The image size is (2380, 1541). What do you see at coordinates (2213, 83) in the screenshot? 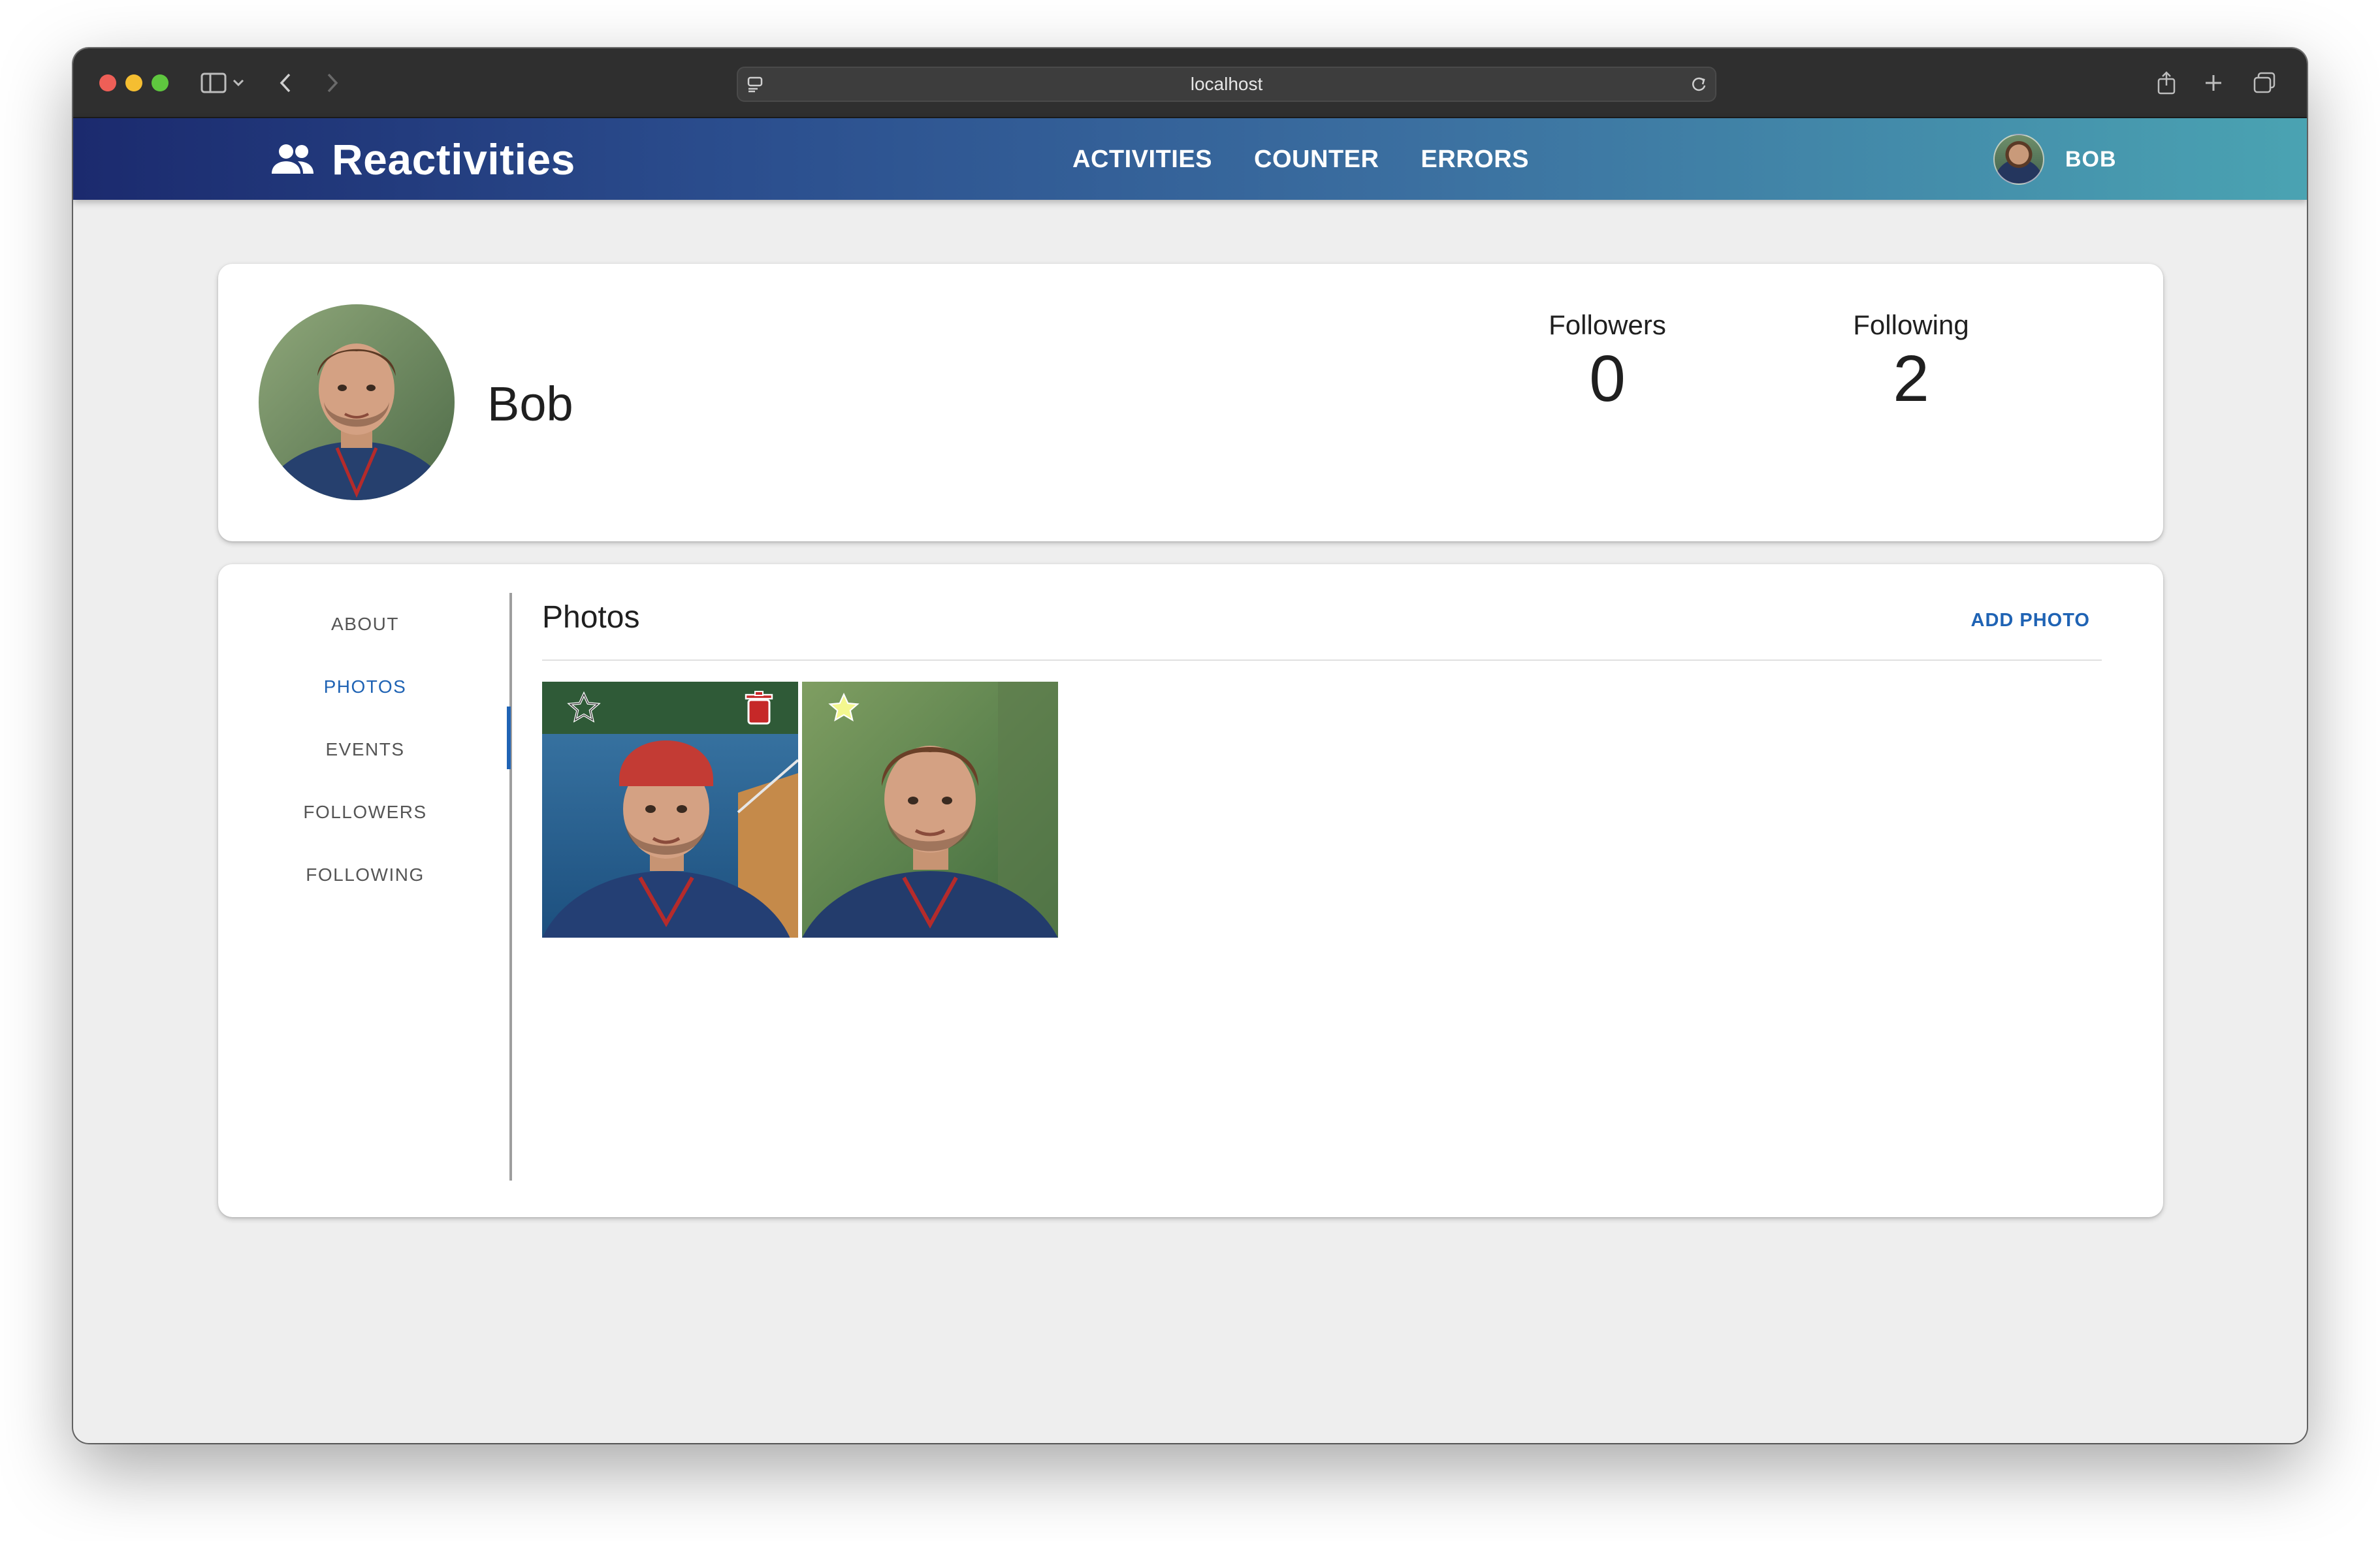
I see `new-tab-icon` at bounding box center [2213, 83].